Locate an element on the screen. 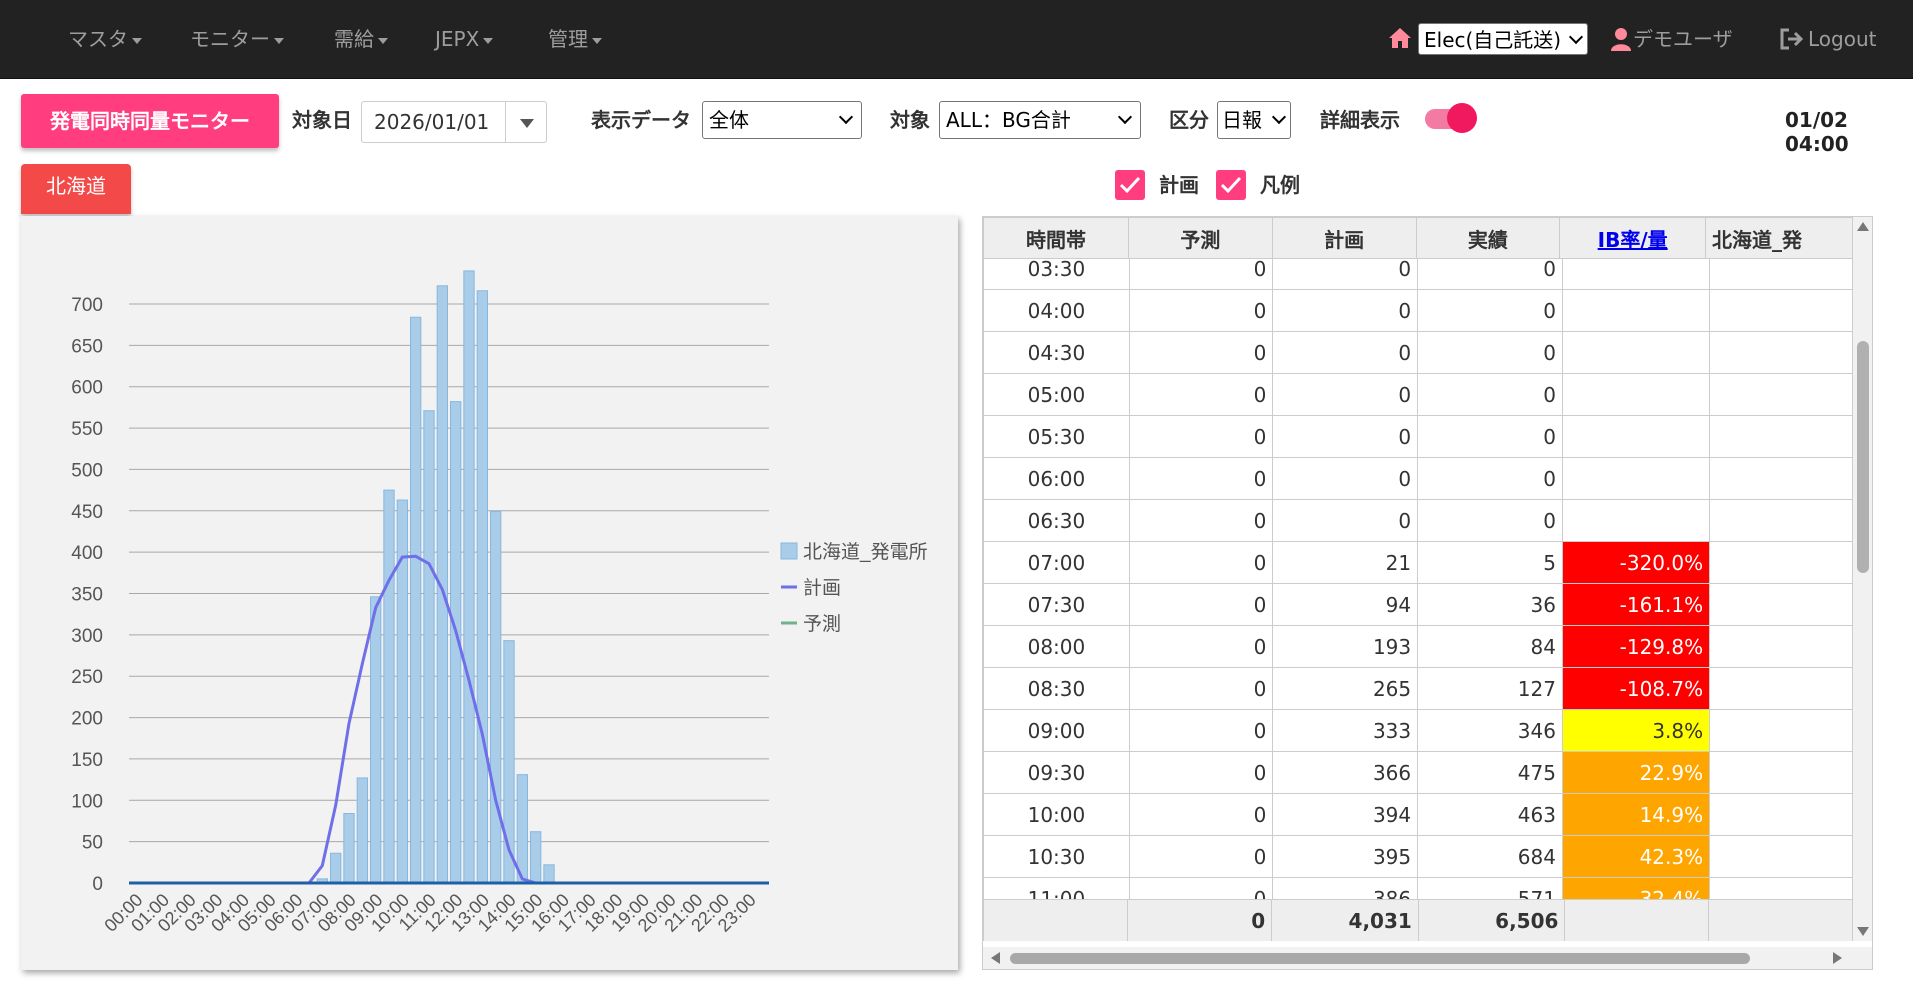 This screenshot has height=994, width=1913. cell-time: 08:00 is located at coordinates (1056, 646).